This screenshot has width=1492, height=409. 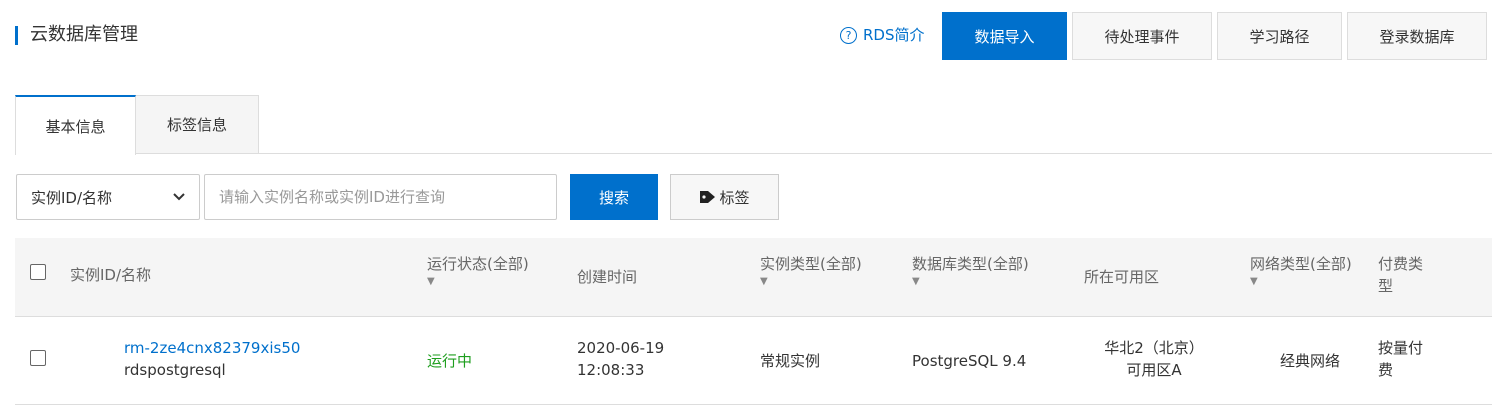 What do you see at coordinates (734, 197) in the screenshot?
I see `tag-filter-label: 标签` at bounding box center [734, 197].